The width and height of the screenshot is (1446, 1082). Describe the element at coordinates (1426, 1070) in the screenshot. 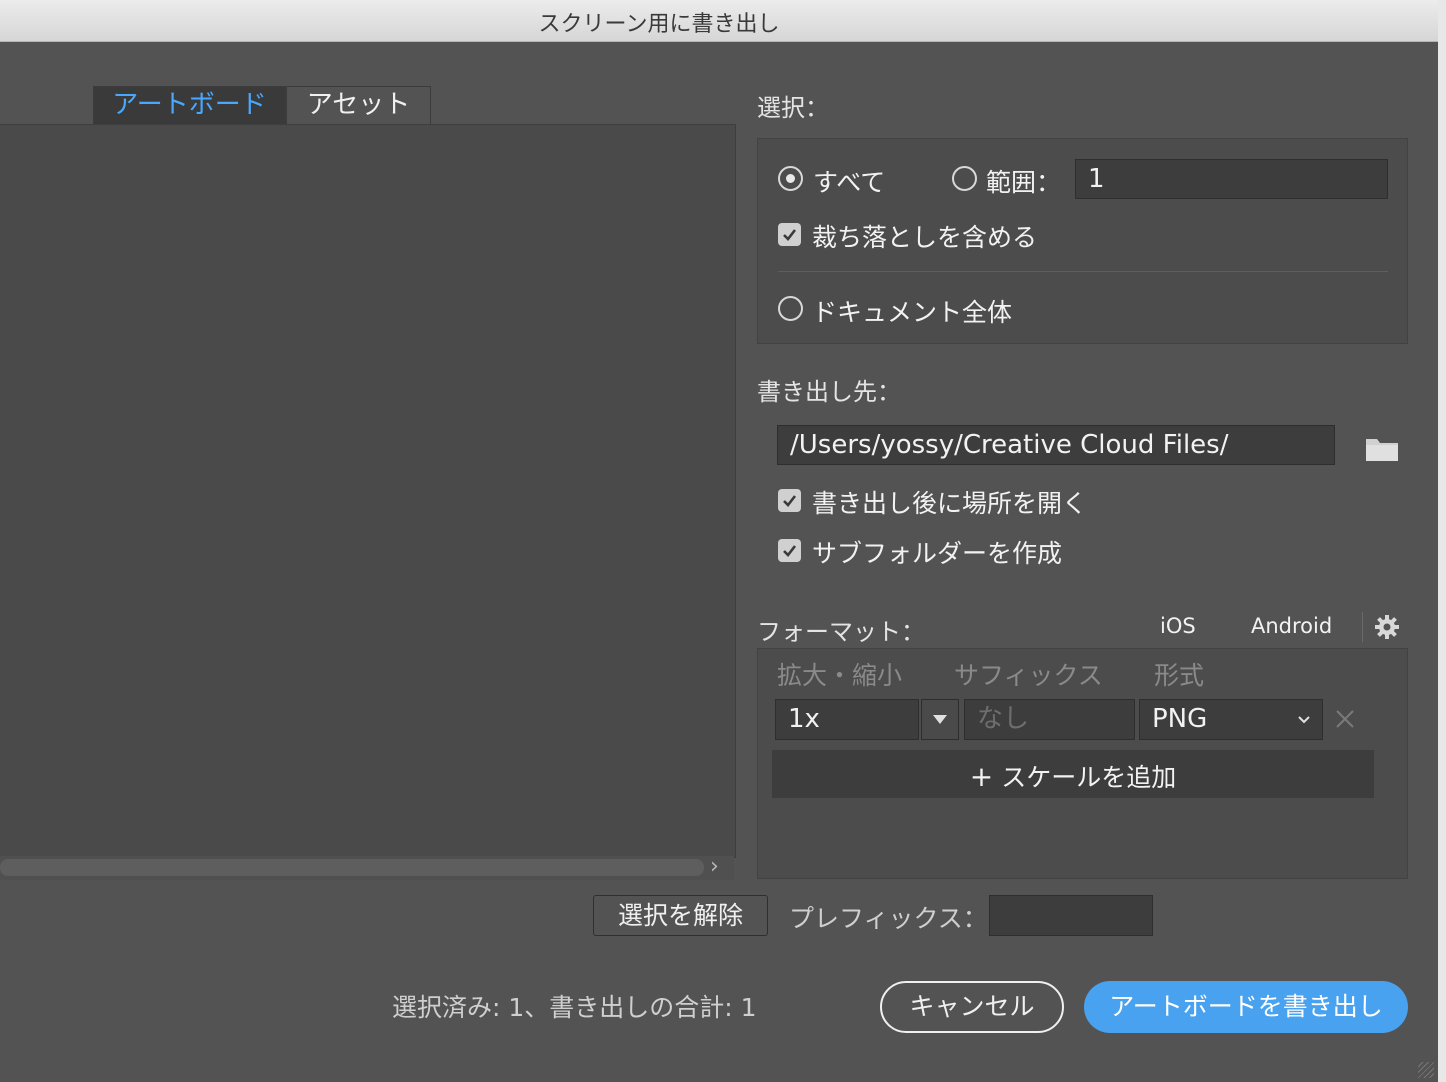

I see `resize-grip` at that location.